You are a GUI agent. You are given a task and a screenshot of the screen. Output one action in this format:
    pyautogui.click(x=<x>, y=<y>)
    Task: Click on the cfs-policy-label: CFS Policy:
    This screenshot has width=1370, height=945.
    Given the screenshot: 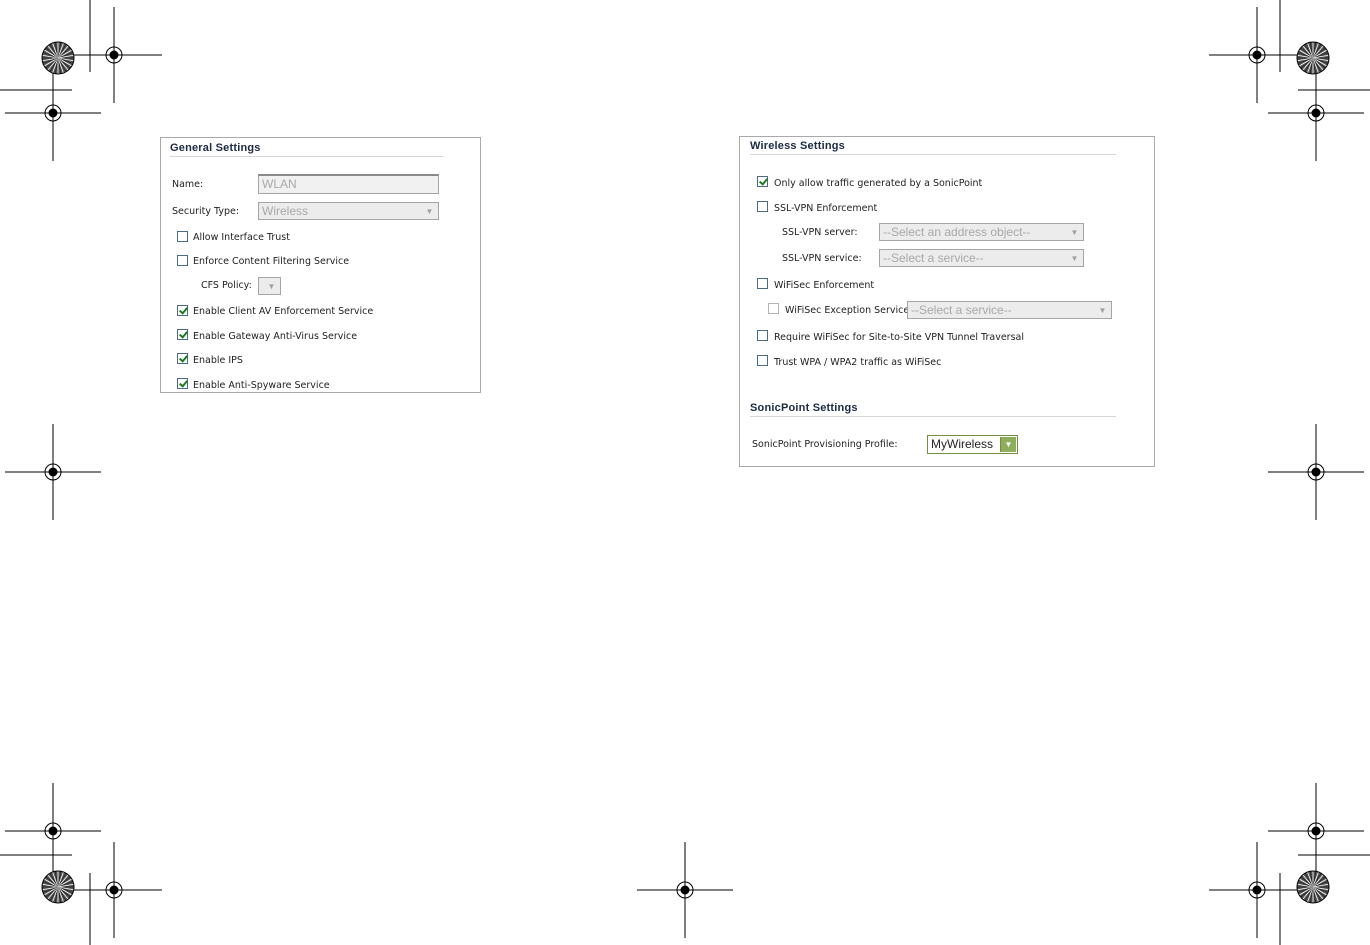 What is the action you would take?
    pyautogui.click(x=226, y=285)
    